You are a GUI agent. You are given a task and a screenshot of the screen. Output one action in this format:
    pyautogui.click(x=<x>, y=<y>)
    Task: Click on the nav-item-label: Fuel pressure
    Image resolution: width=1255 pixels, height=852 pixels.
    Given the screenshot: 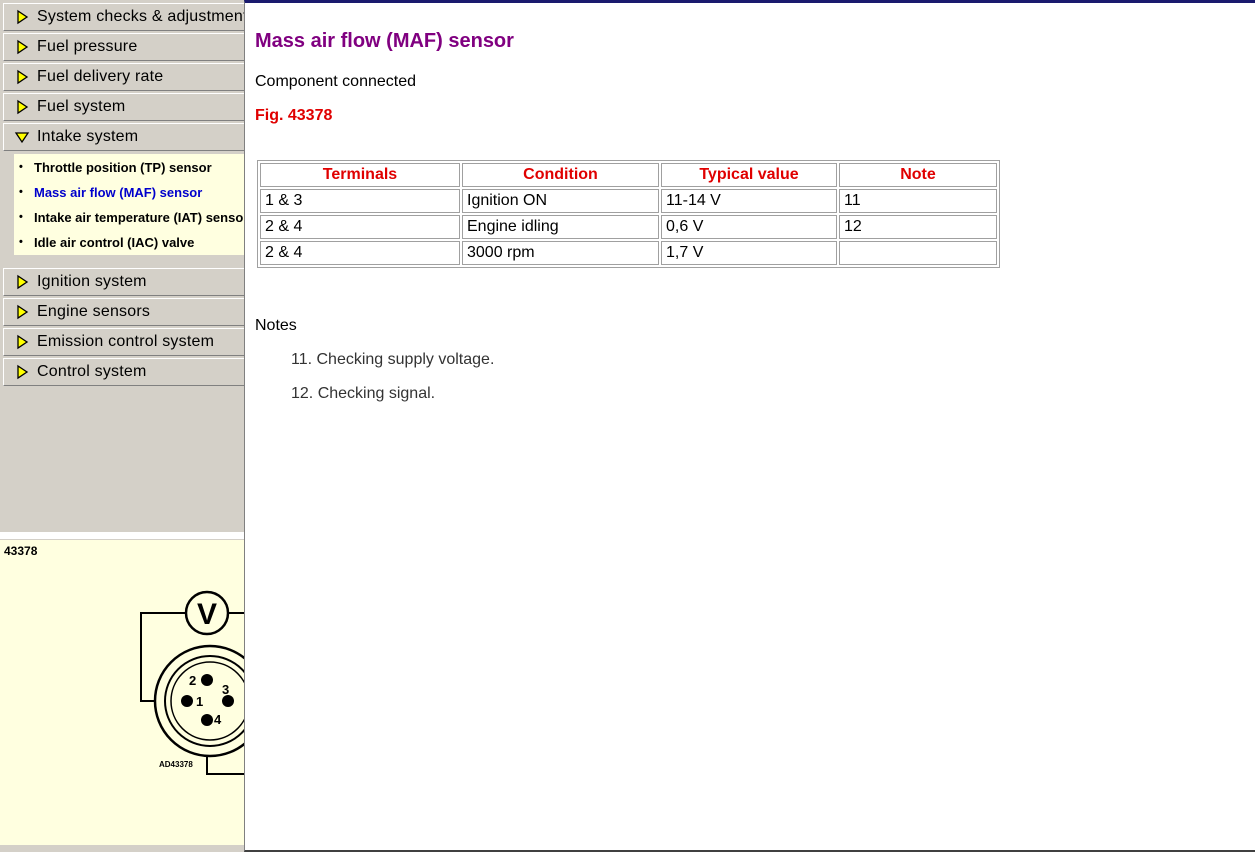 What is the action you would take?
    pyautogui.click(x=87, y=46)
    